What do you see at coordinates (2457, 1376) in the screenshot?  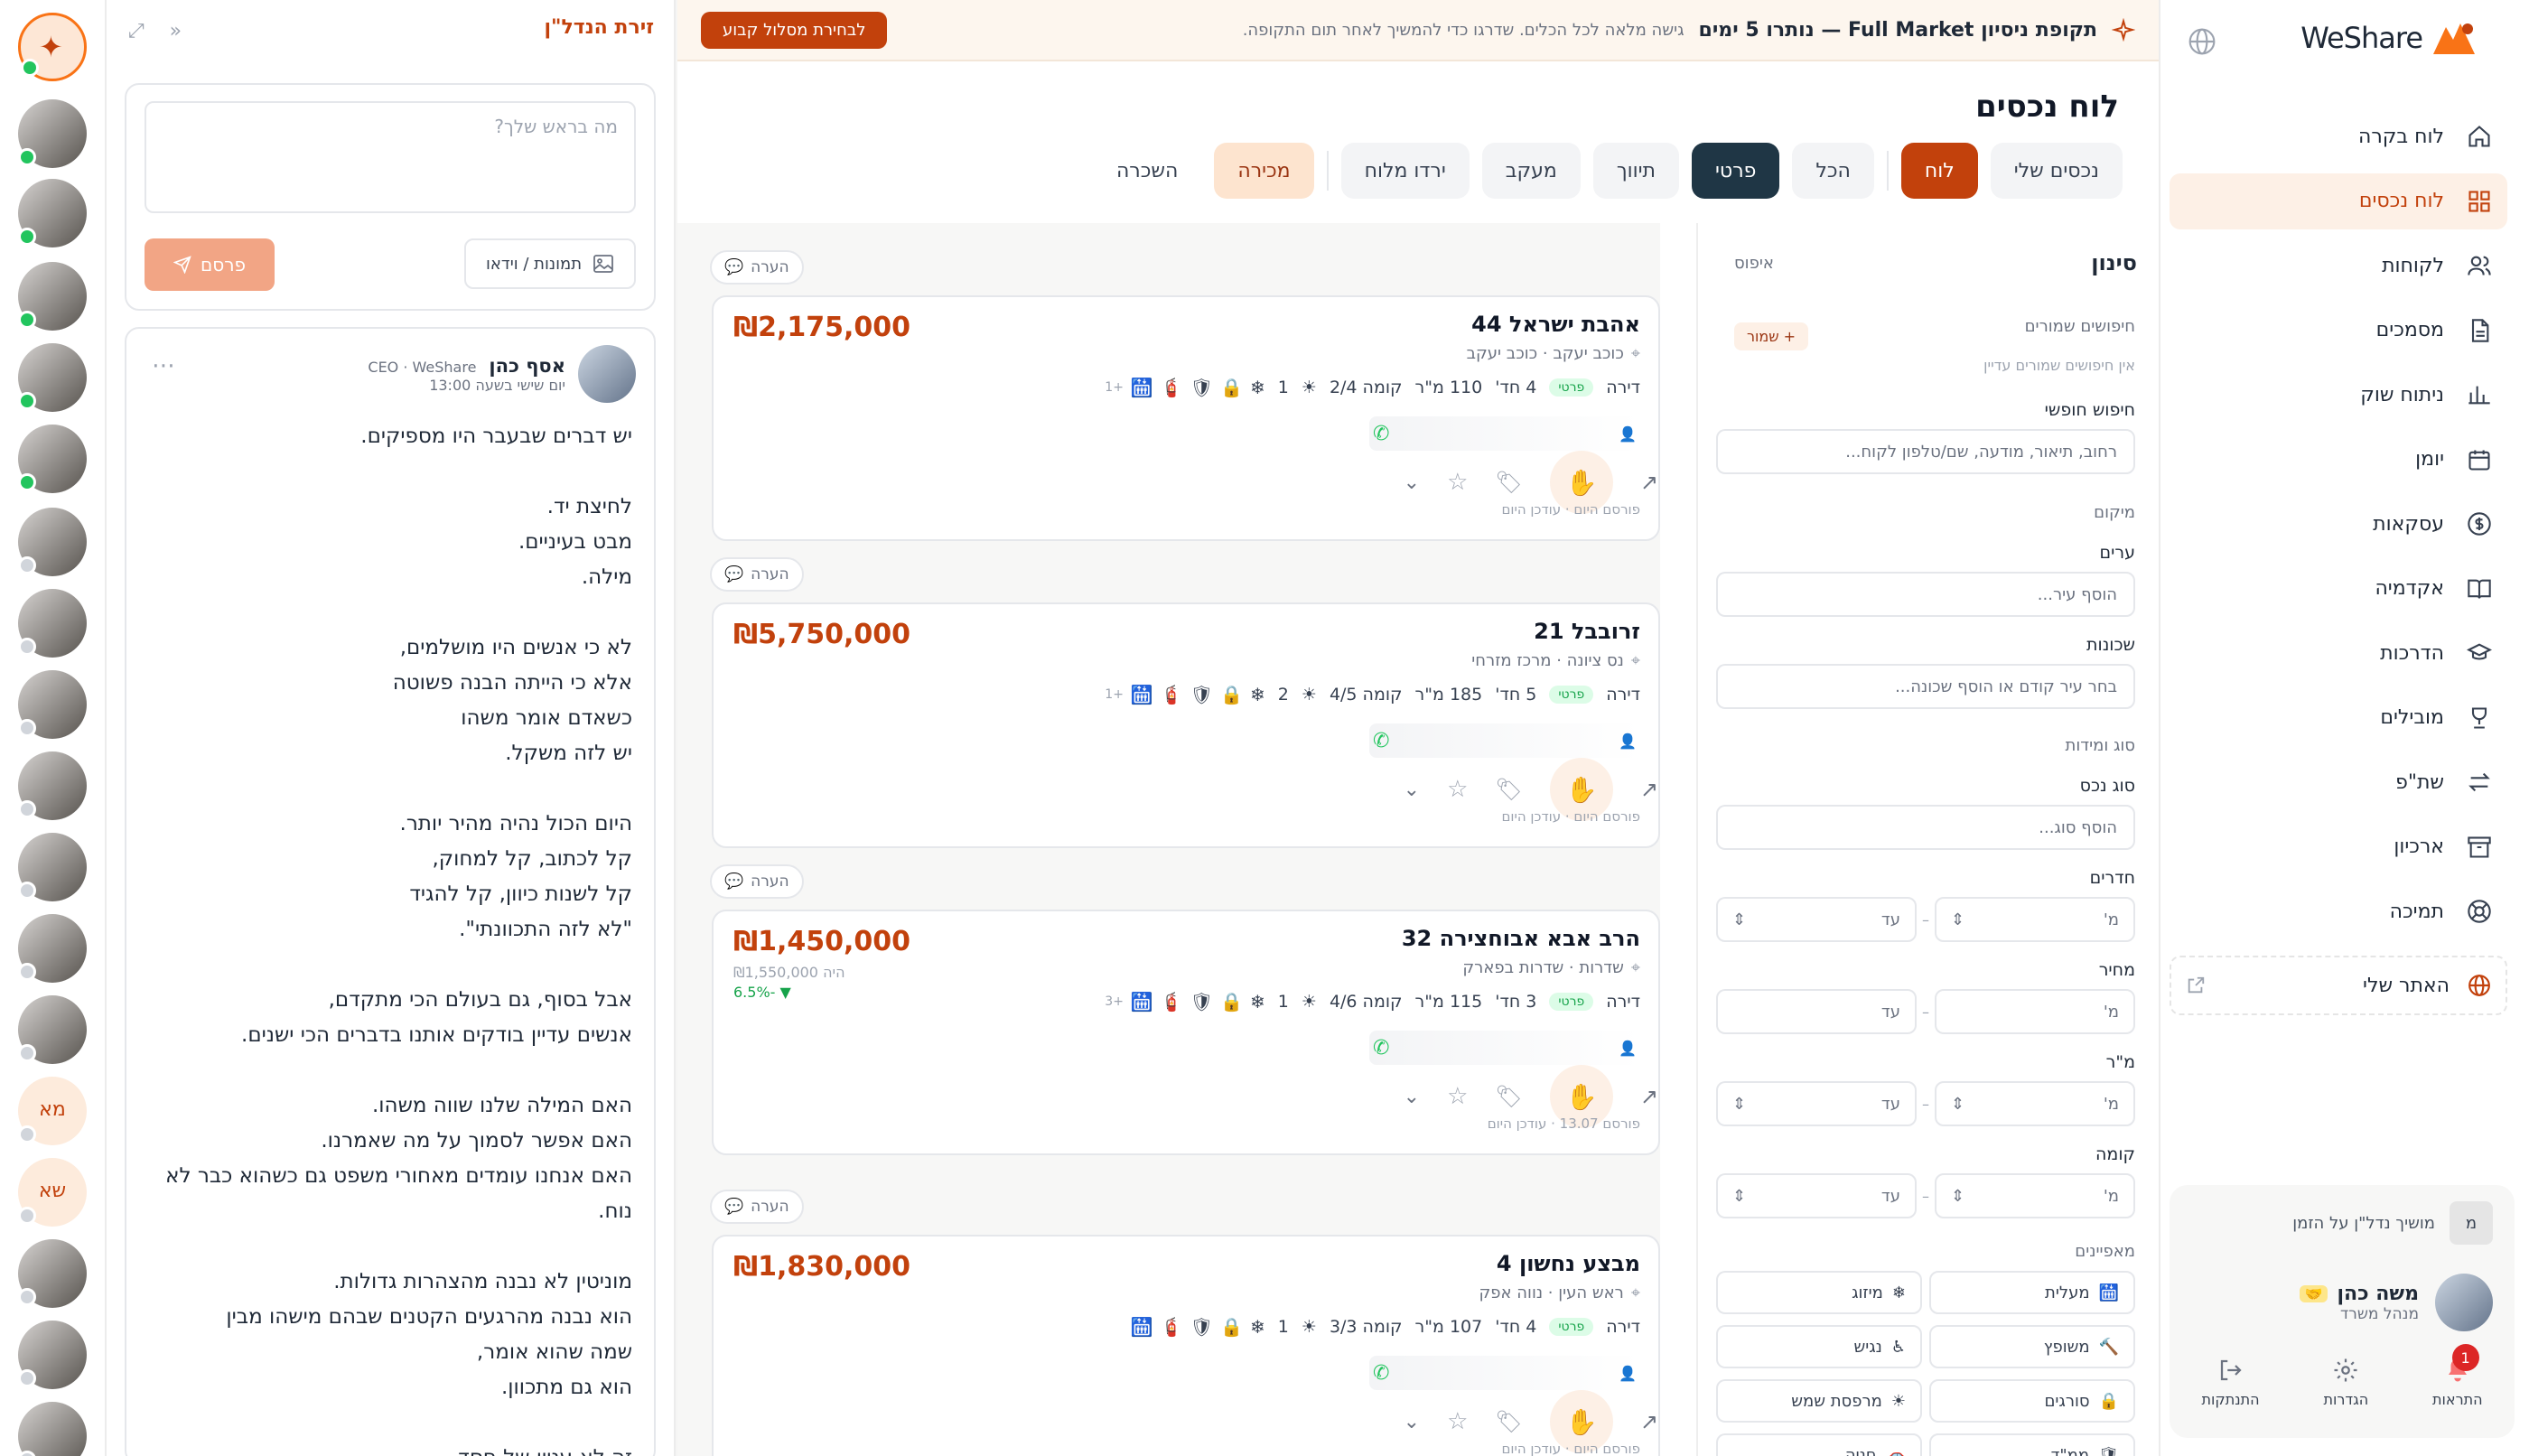 I see `notifications-button: 1 התראות` at bounding box center [2457, 1376].